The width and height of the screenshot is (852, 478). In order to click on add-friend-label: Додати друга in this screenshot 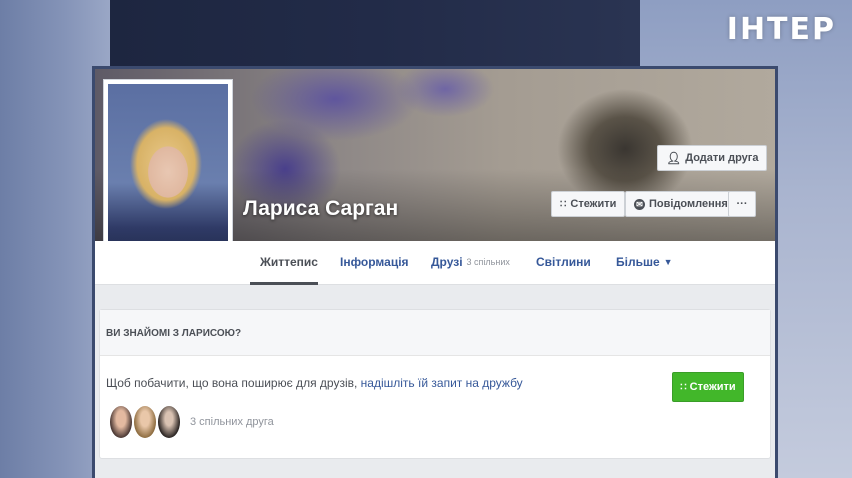, I will do `click(722, 158)`.